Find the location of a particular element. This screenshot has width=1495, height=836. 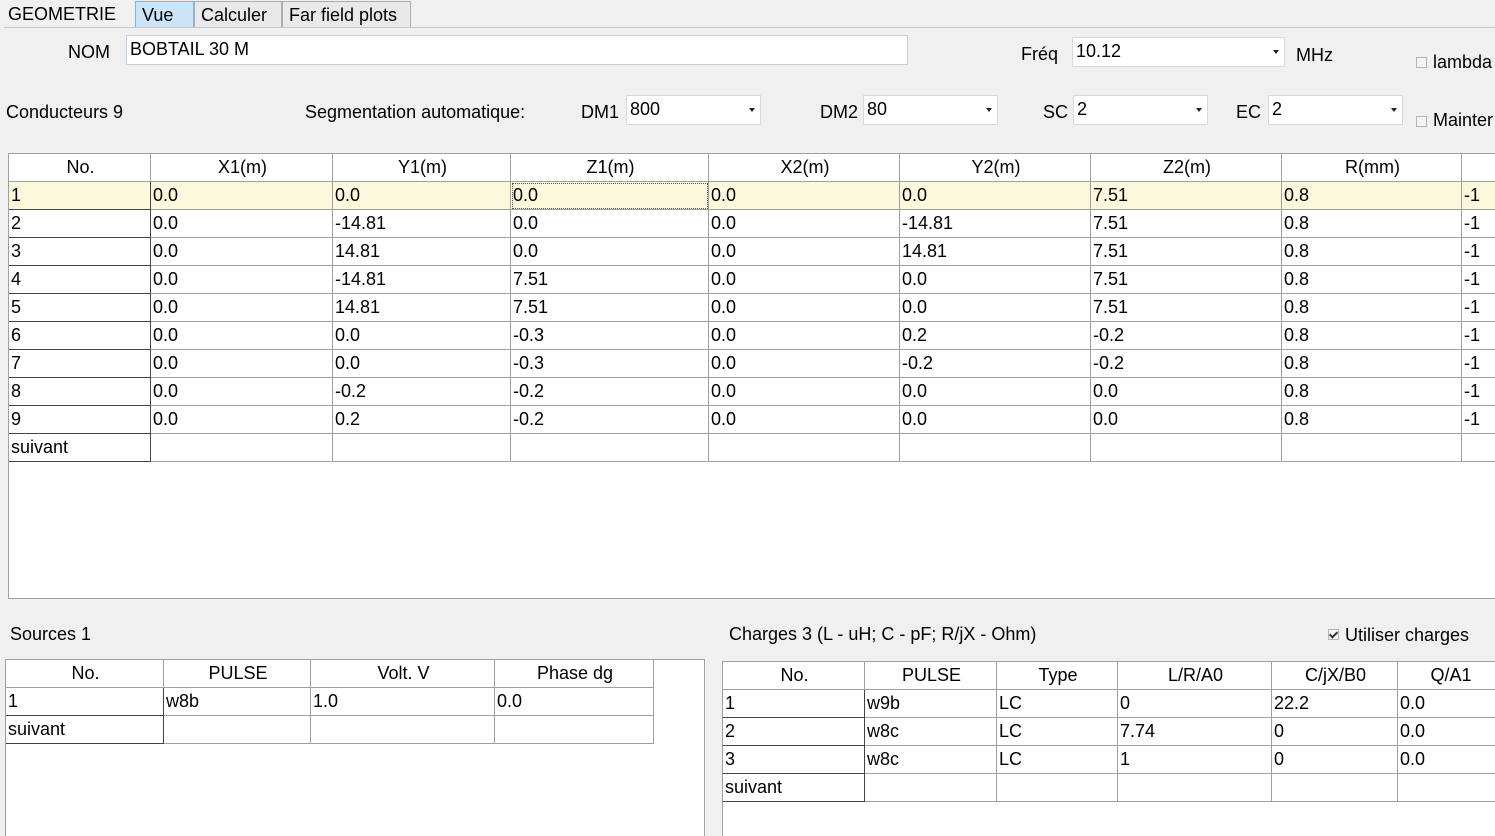

col-header-z1: Z1(m) is located at coordinates (609, 168).